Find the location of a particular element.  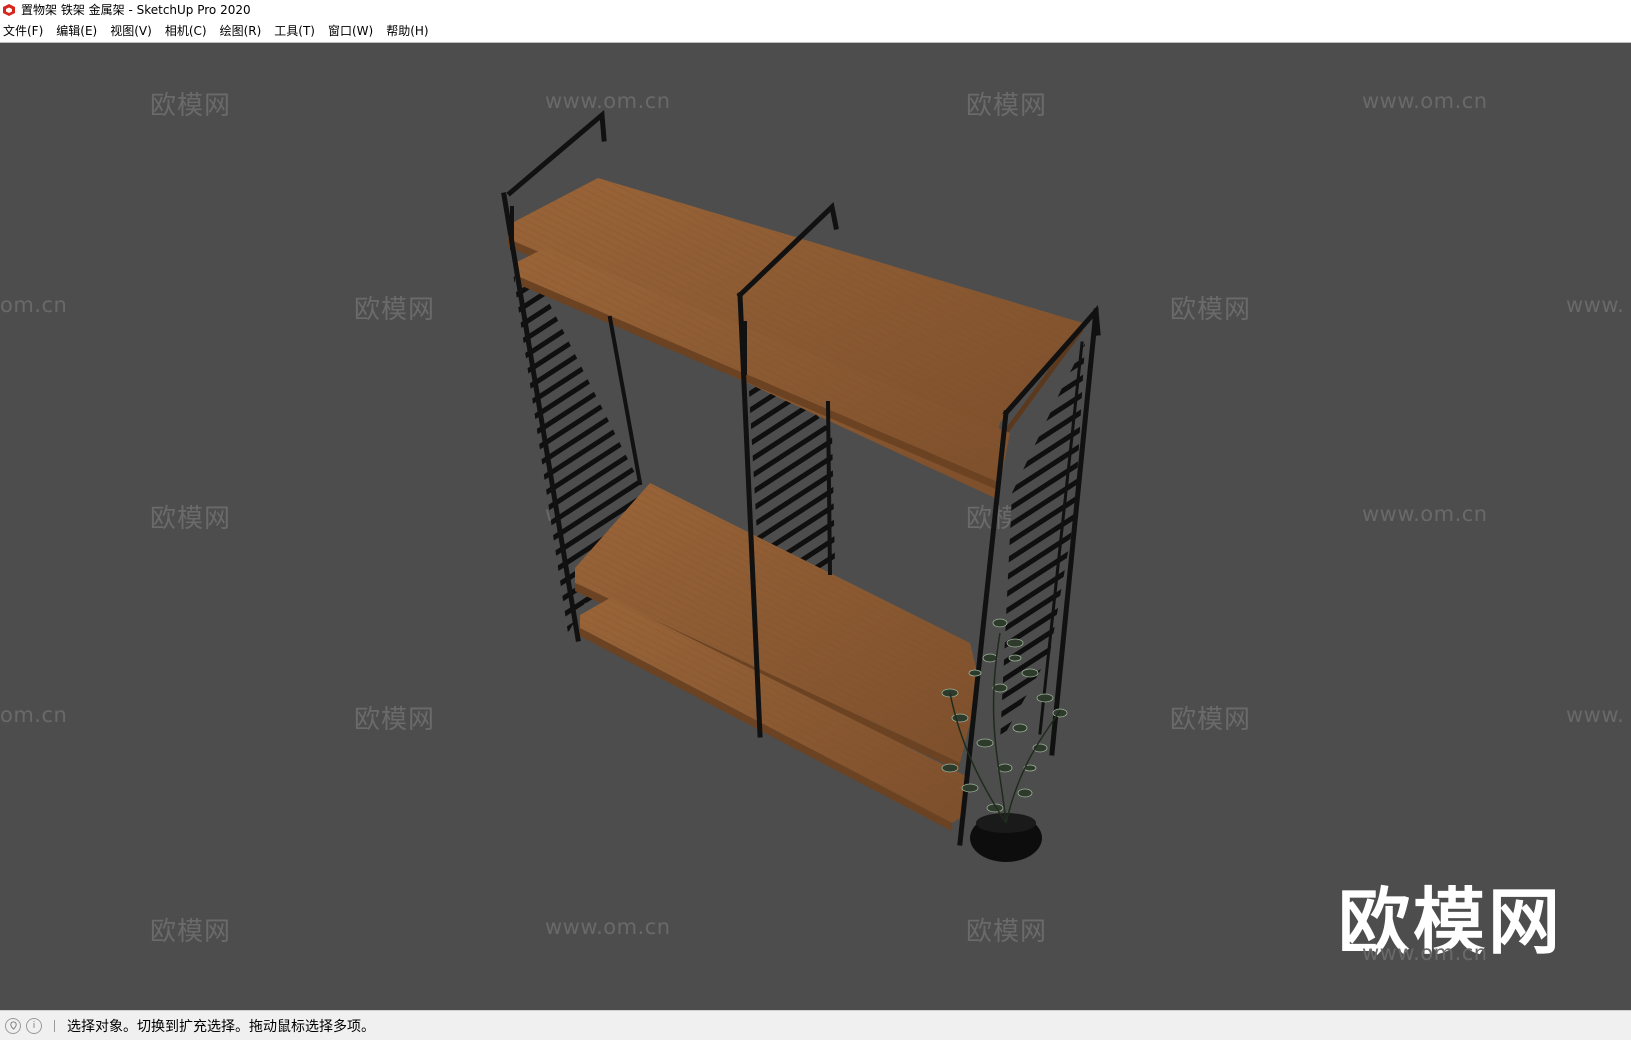

status-message: 选择对象。切换到扩充选择。拖动鼠标选择多项。 is located at coordinates (221, 1026).